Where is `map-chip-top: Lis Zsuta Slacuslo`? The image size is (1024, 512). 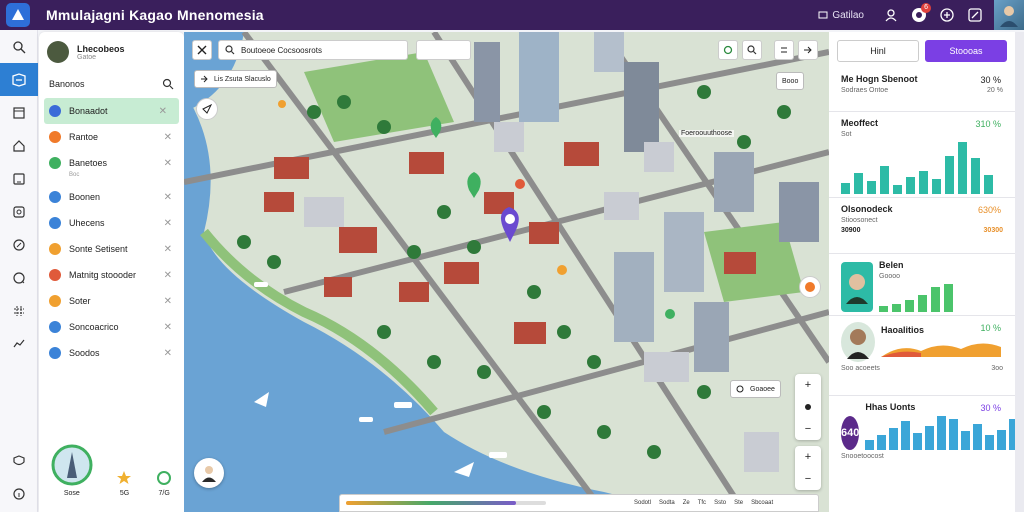 map-chip-top: Lis Zsuta Slacuslo is located at coordinates (235, 79).